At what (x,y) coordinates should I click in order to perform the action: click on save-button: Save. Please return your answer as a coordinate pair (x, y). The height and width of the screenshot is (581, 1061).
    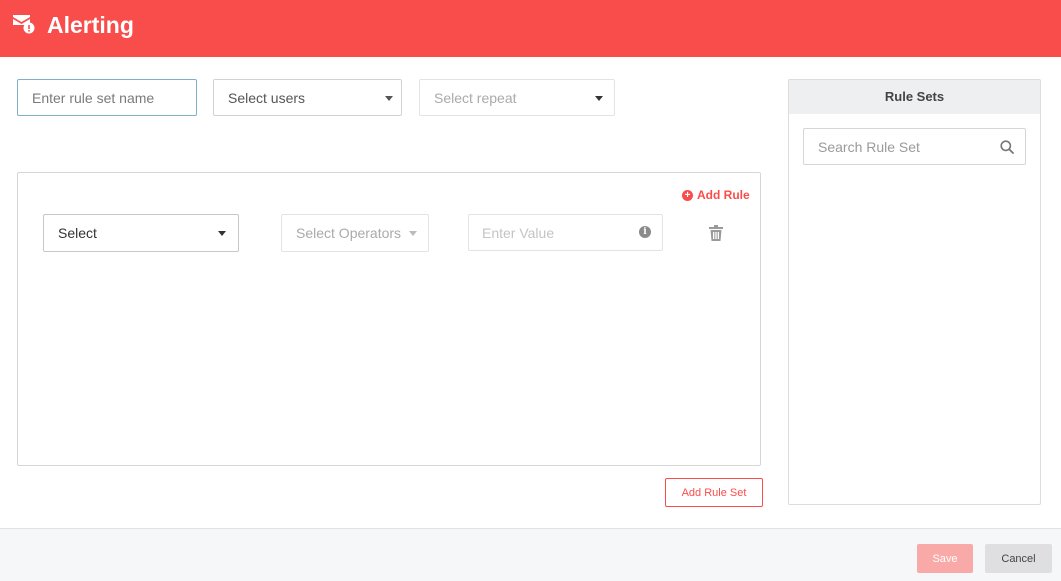
    Looking at the image, I should click on (945, 558).